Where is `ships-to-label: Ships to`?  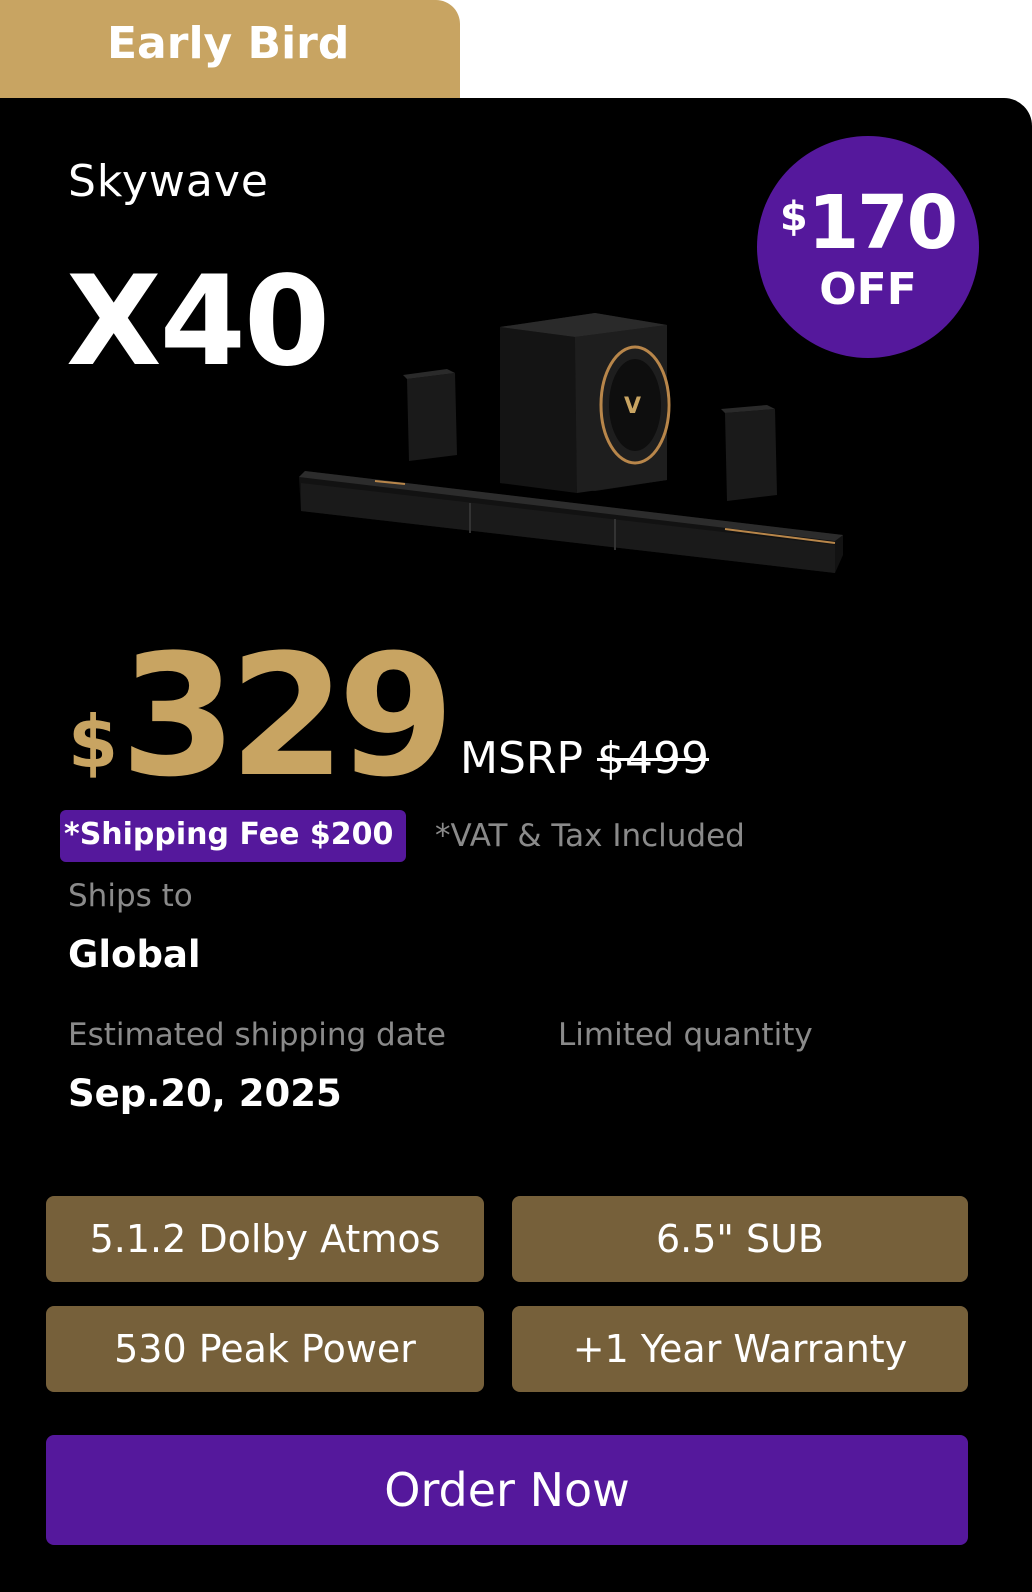 ships-to-label: Ships to is located at coordinates (130, 896).